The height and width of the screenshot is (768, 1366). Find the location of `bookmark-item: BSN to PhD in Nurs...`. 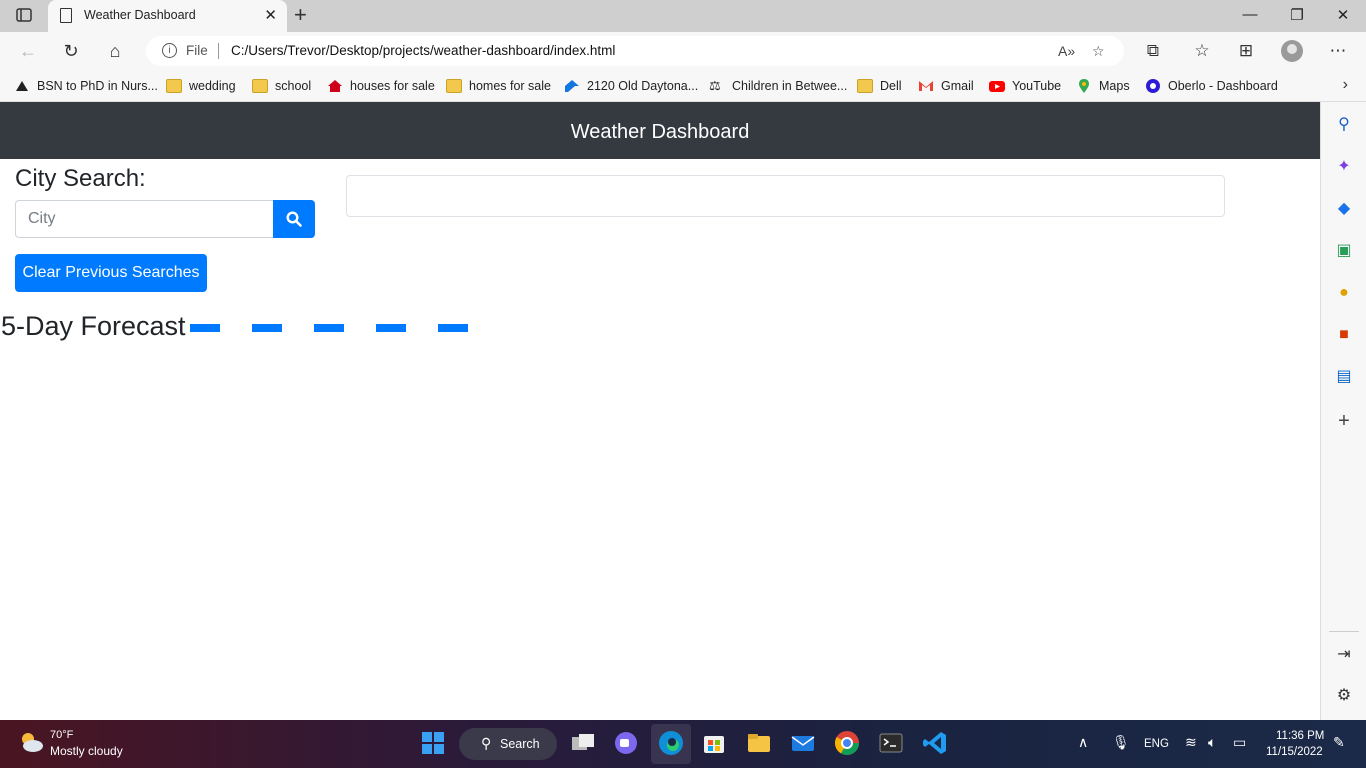

bookmark-item: BSN to PhD in Nurs... is located at coordinates (86, 86).